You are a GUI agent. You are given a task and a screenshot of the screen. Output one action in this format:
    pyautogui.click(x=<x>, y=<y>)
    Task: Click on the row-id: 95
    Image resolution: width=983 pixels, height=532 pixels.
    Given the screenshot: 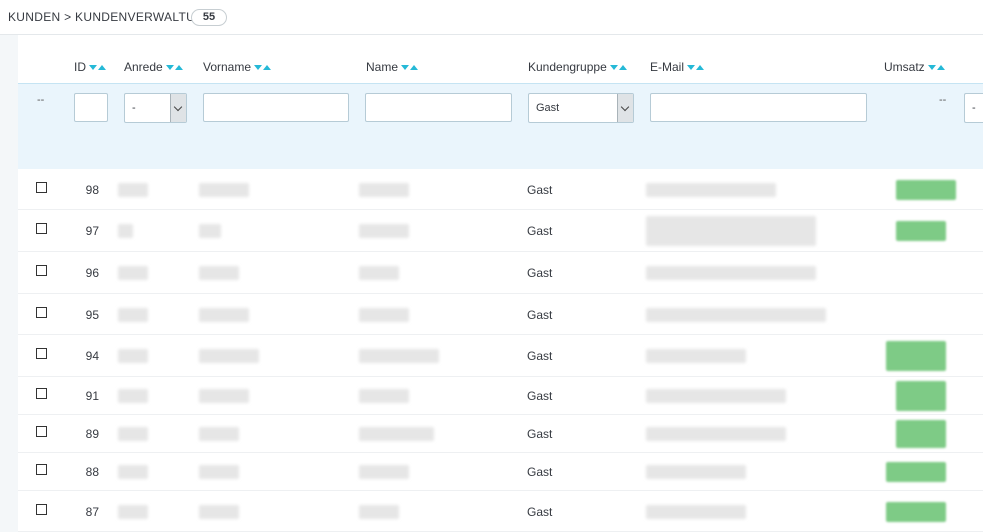 What is the action you would take?
    pyautogui.click(x=92, y=315)
    